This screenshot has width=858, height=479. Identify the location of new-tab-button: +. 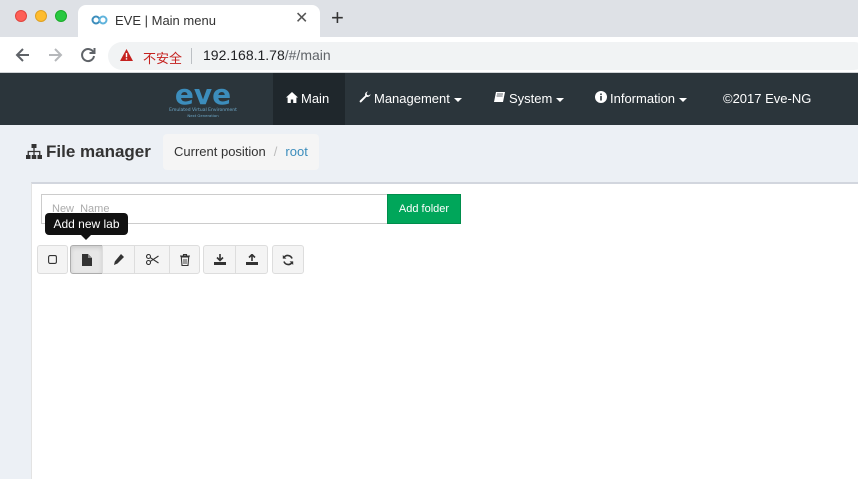
(337, 18).